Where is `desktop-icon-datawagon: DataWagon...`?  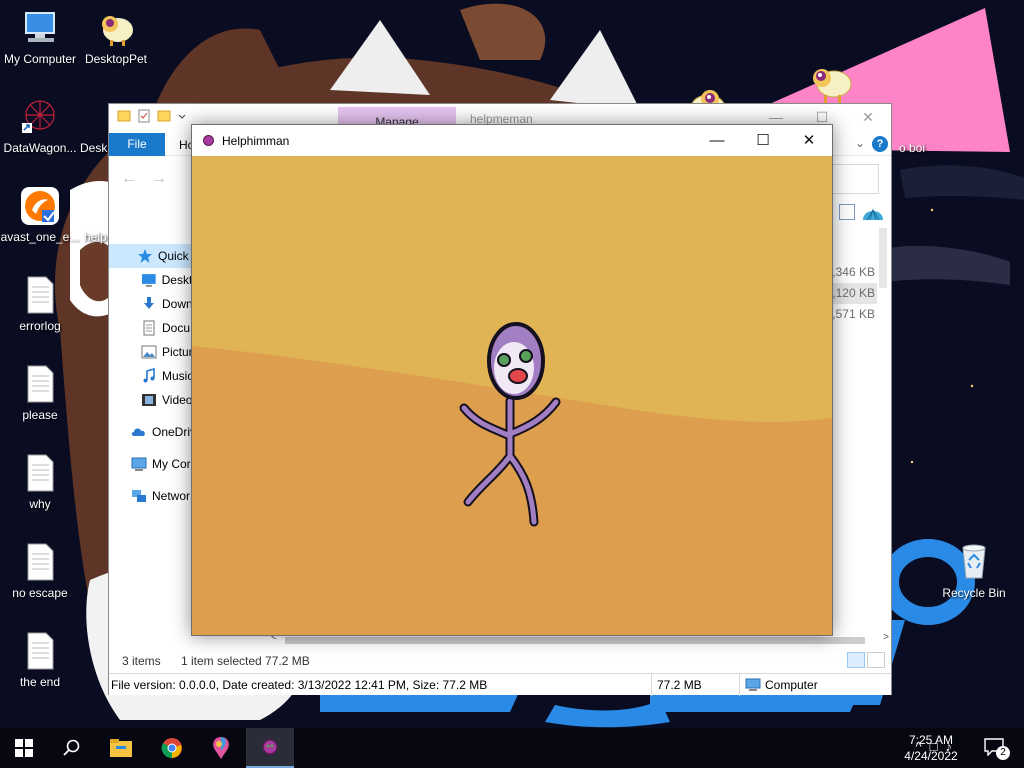
desktop-icon-datawagon: DataWagon... is located at coordinates (40, 126).